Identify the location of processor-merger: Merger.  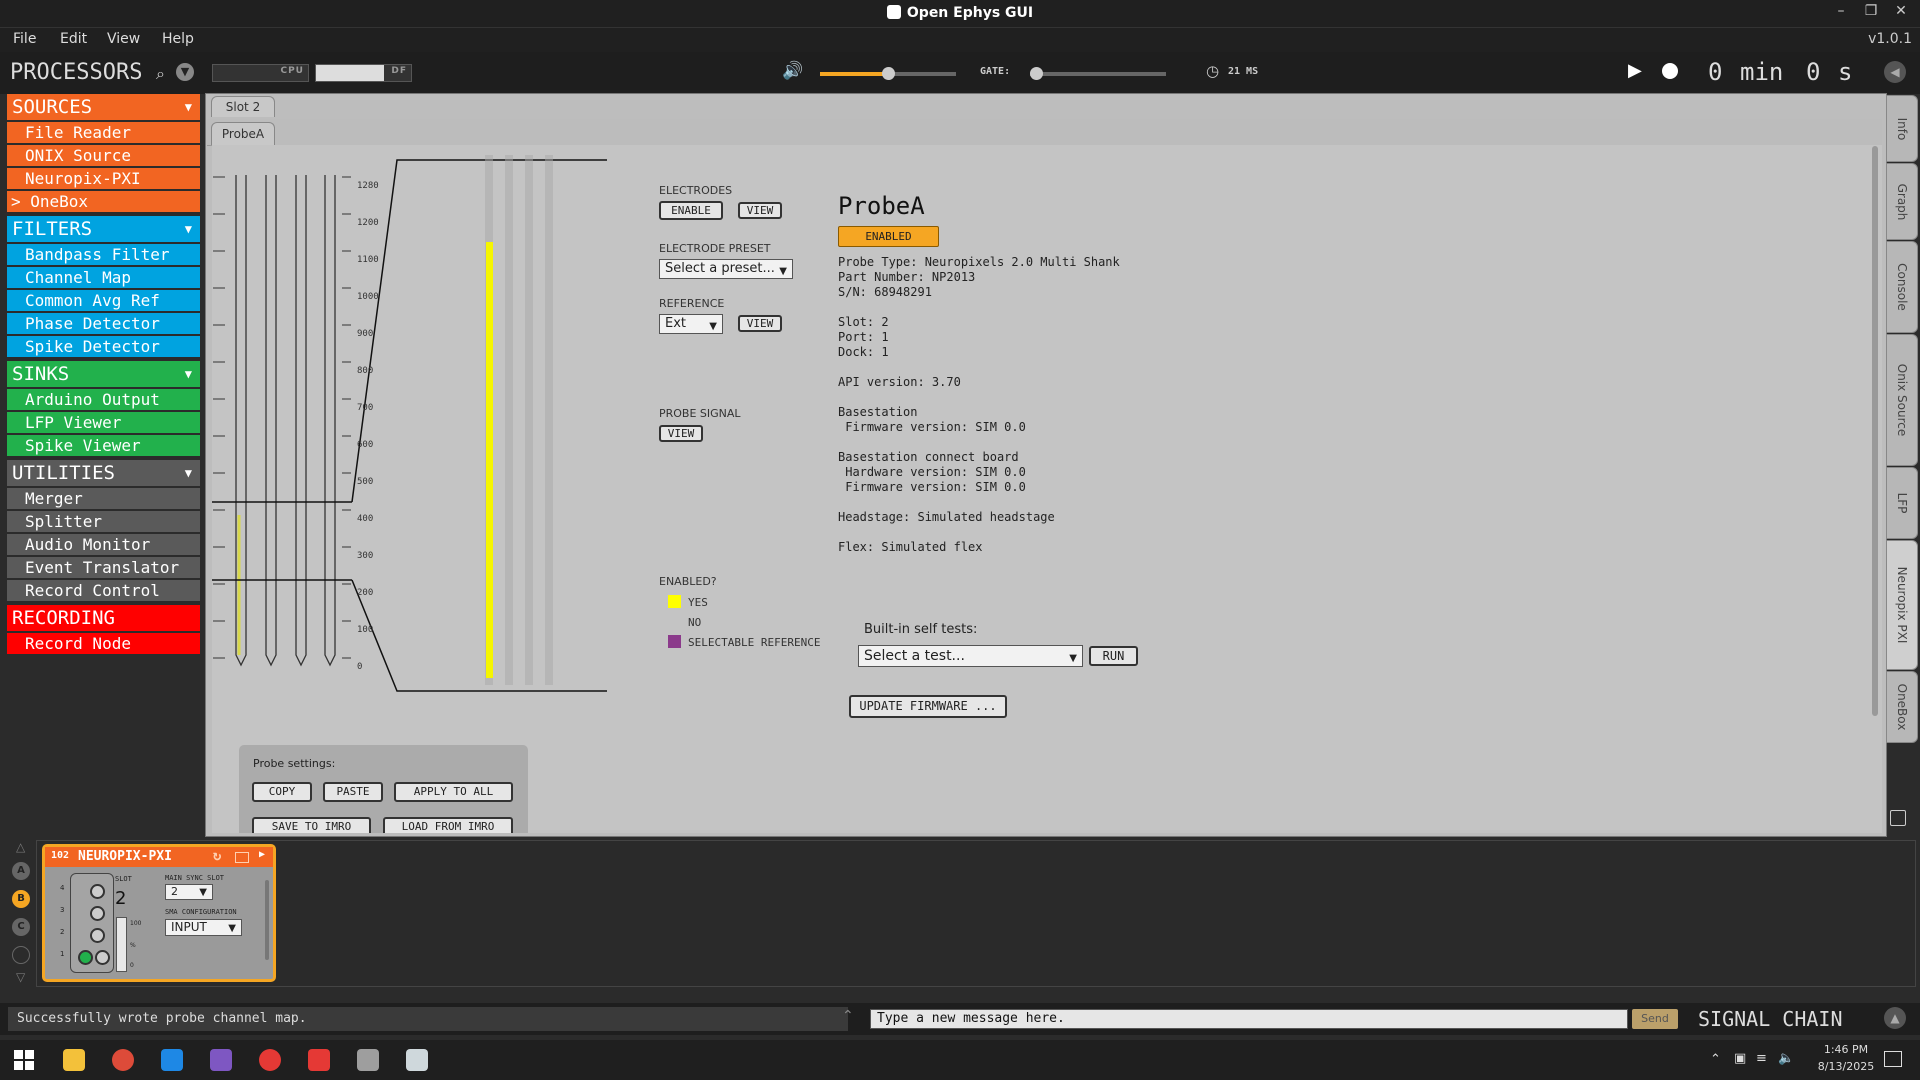
(103, 498).